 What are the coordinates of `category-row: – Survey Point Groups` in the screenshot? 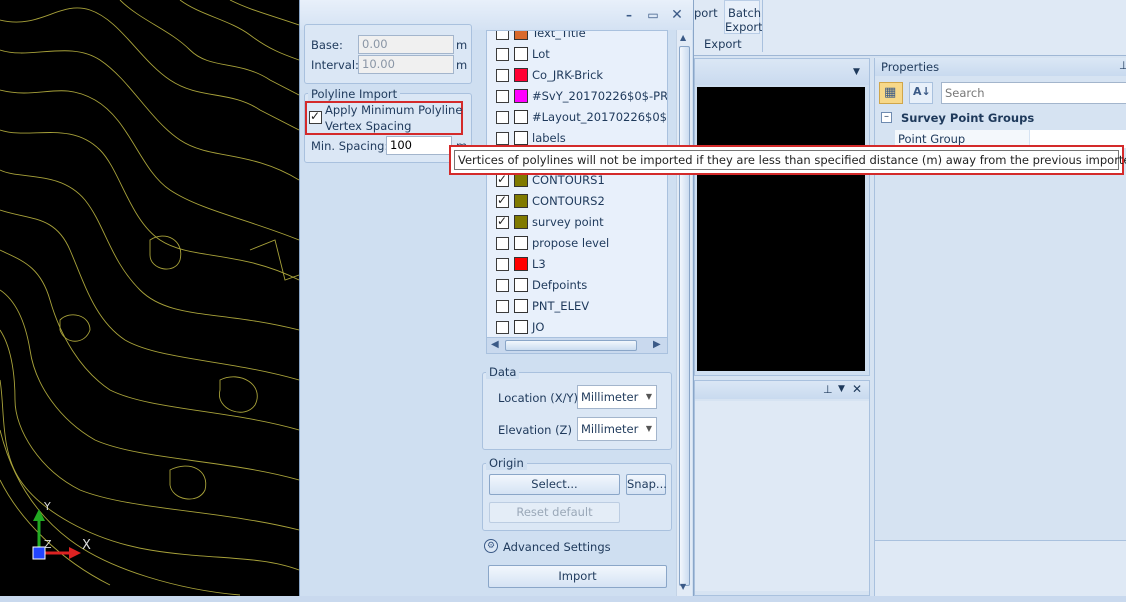 It's located at (1001, 119).